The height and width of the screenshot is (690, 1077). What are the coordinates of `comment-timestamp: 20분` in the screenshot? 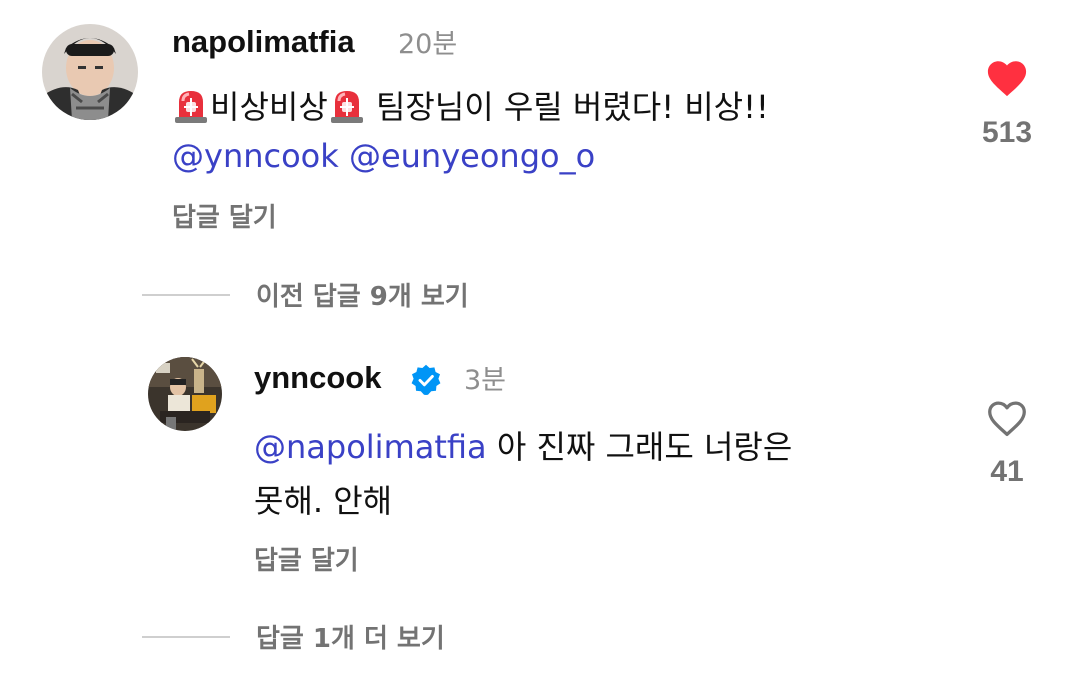 It's located at (428, 44).